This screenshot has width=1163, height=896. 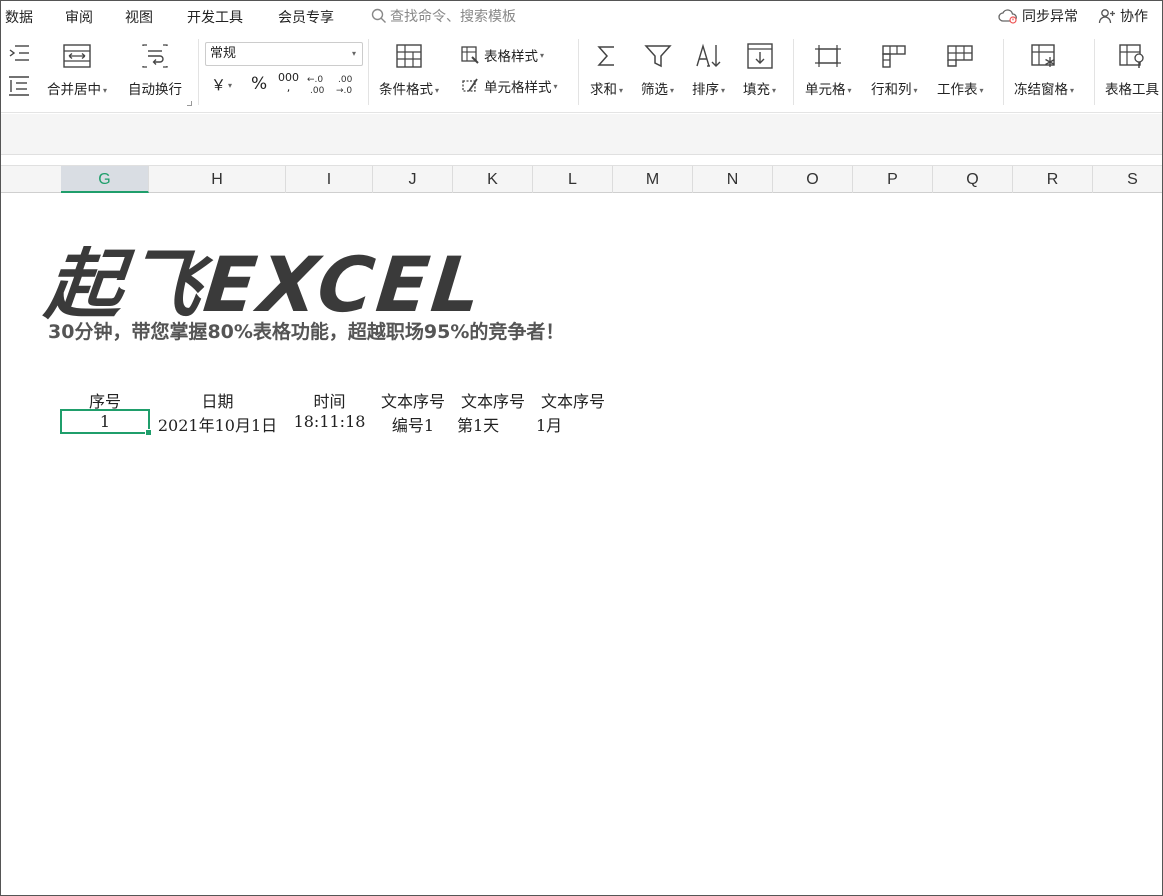 I want to click on cell-text-index-2: 第1天, so click(x=493, y=424).